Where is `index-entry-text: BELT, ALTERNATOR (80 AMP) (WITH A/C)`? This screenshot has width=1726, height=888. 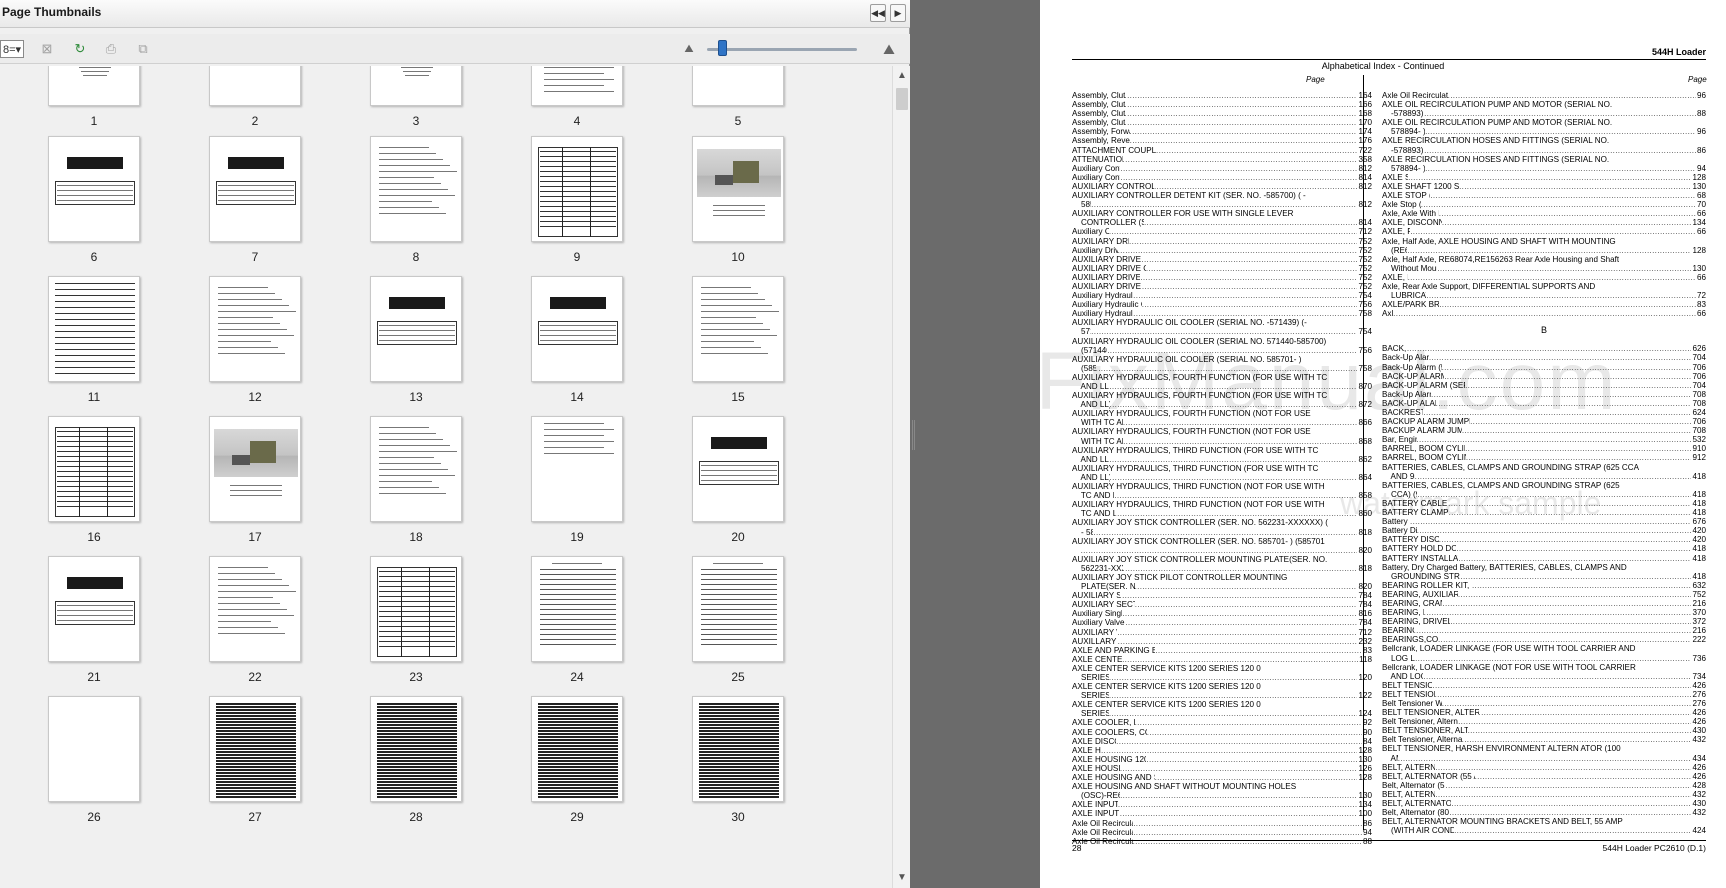 index-entry-text: BELT, ALTERNATOR (80 AMP) (WITH A/C) is located at coordinates (1417, 804).